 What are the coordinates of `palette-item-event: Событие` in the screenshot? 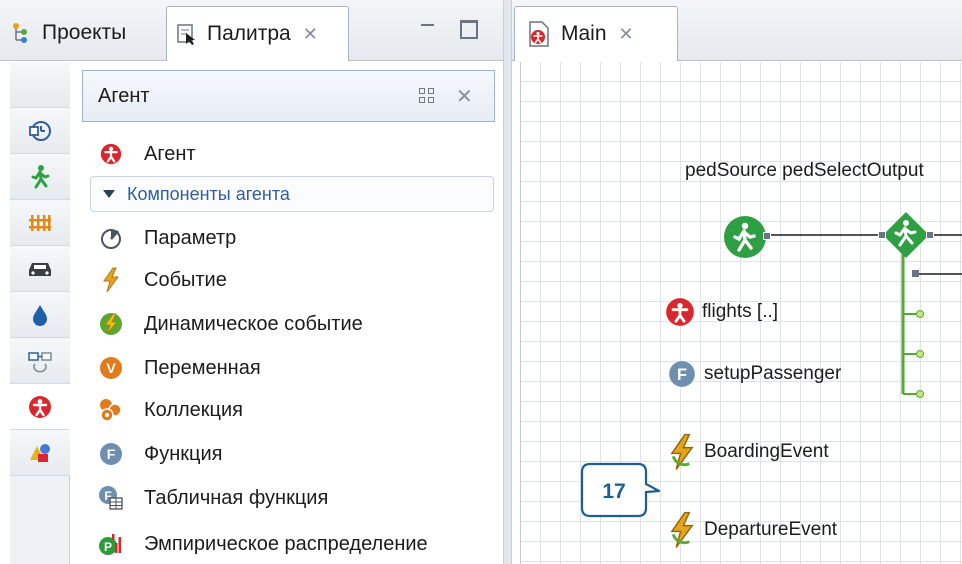 It's located at (154, 280).